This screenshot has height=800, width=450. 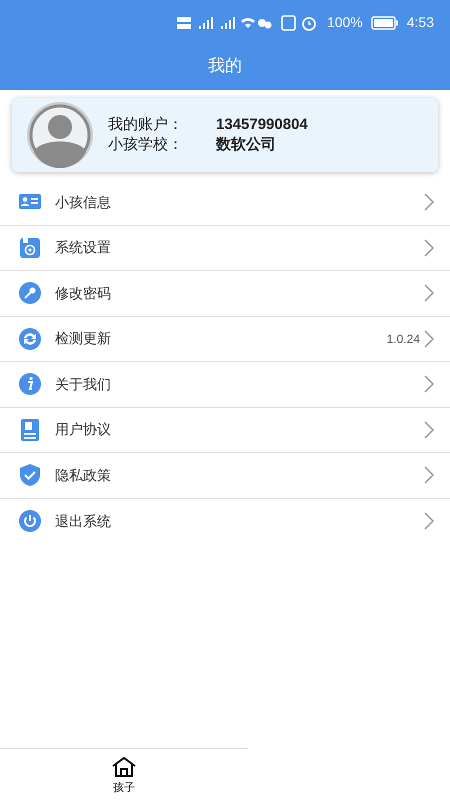 I want to click on document-icon, so click(x=30, y=430).